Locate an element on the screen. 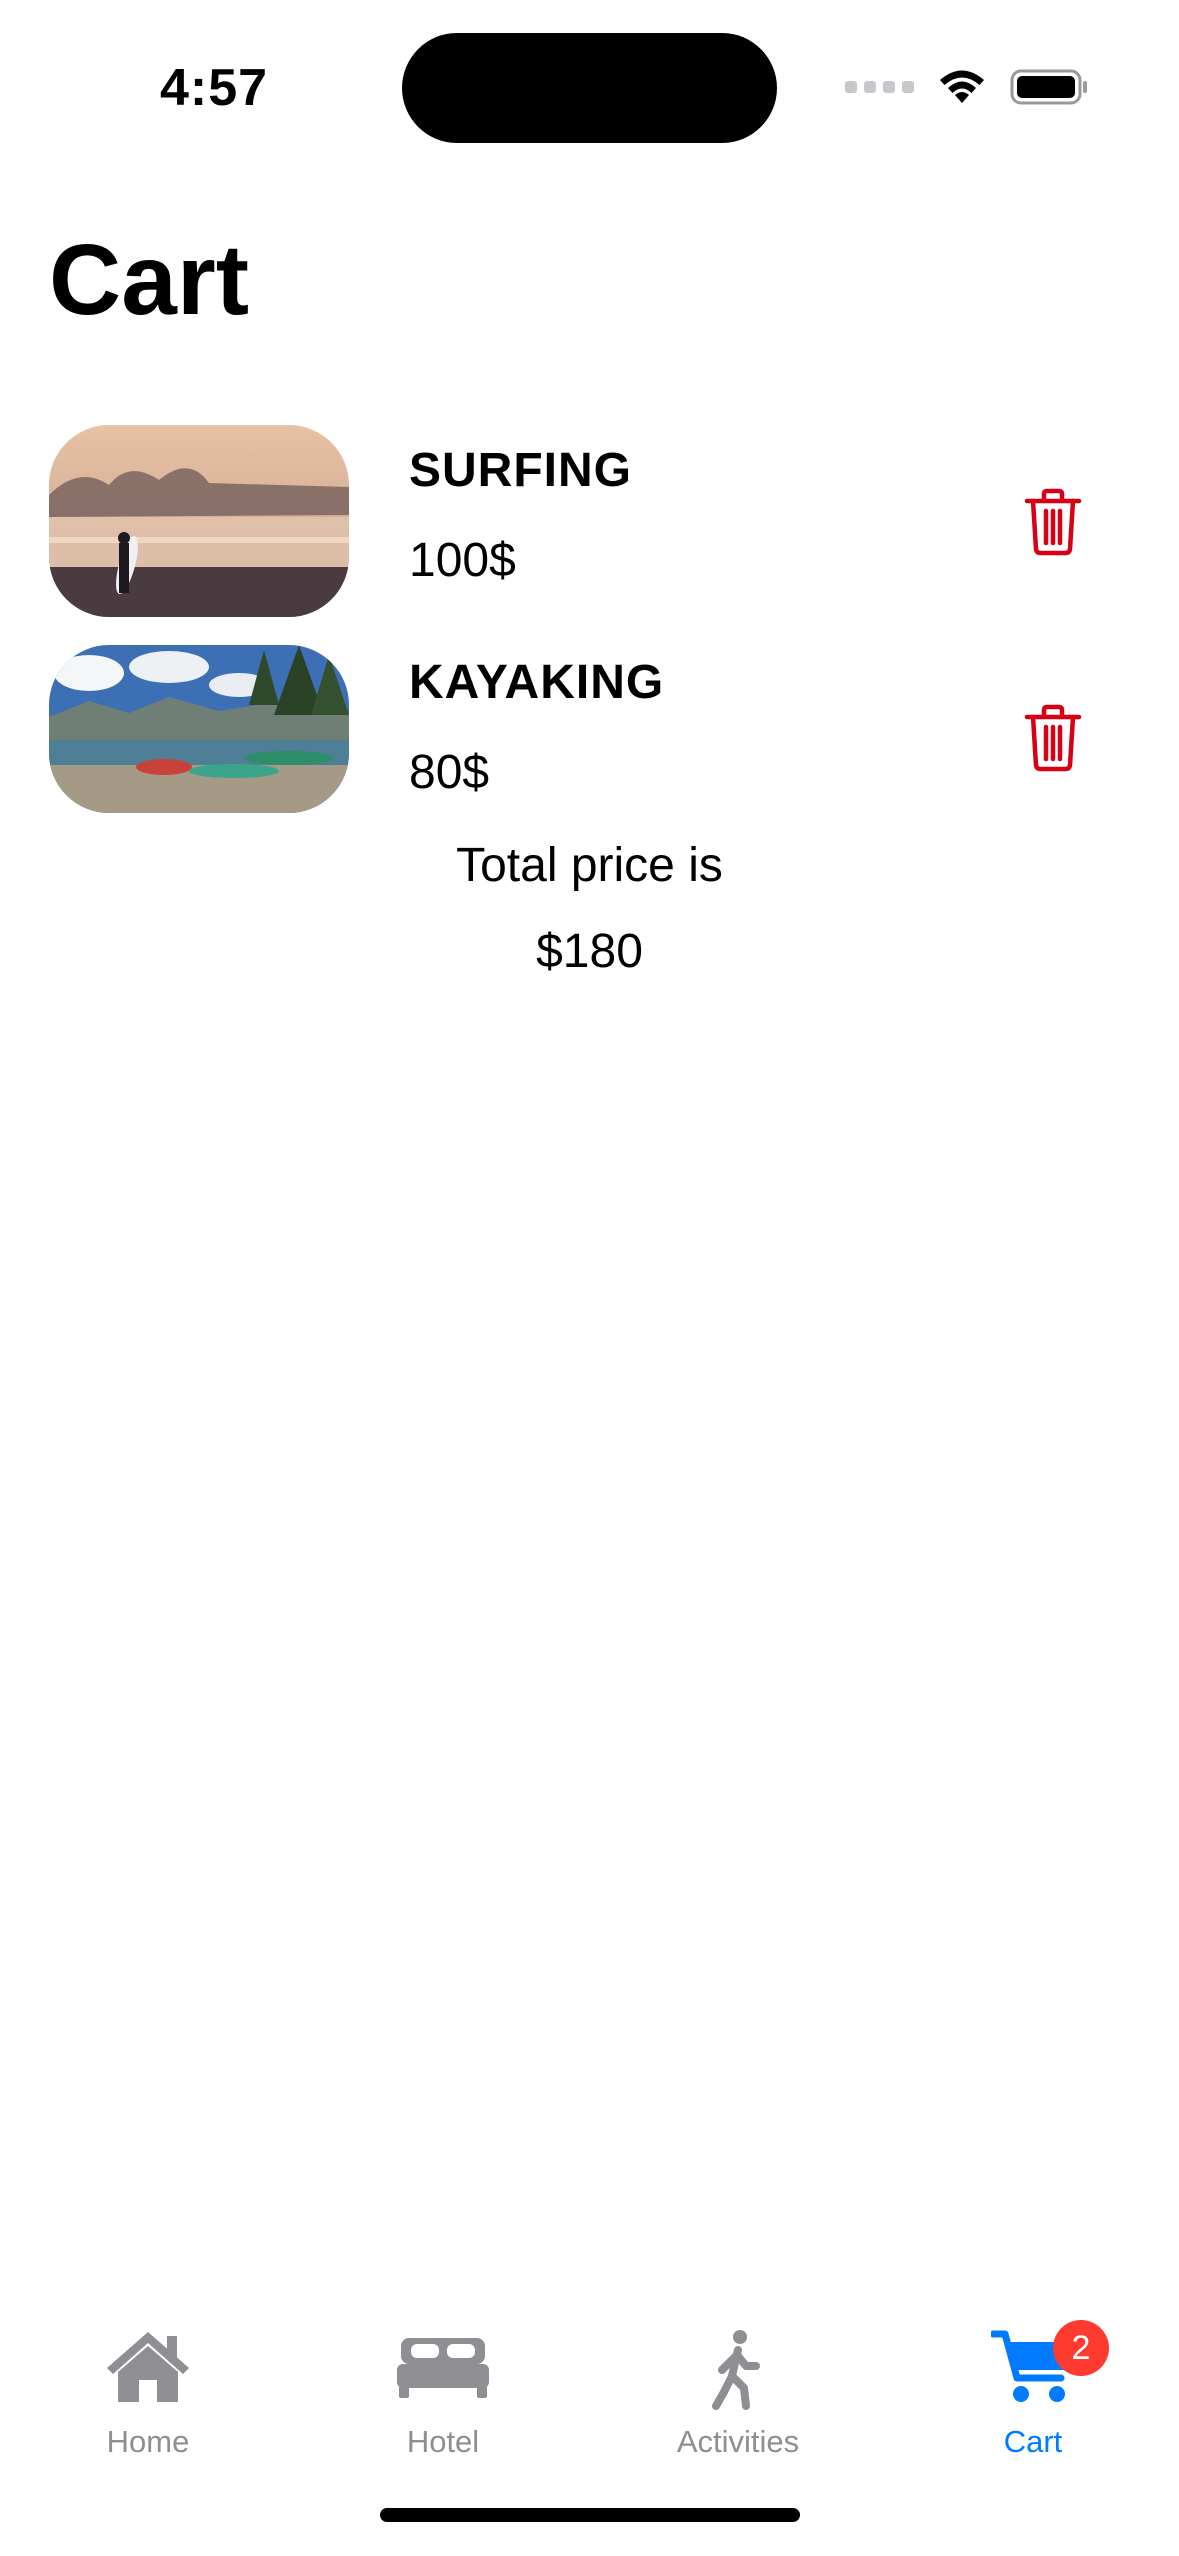 The height and width of the screenshot is (2556, 1179). cart-item-kayaking: KAYAKING 80$ is located at coordinates (589, 730).